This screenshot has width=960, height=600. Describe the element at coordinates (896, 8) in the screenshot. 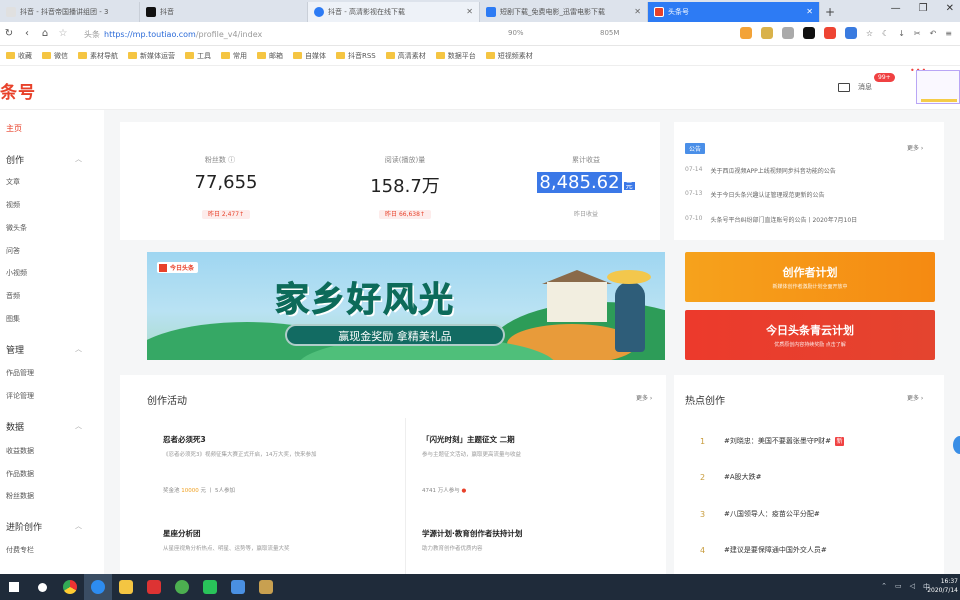

I see `minimize-icon: —` at that location.